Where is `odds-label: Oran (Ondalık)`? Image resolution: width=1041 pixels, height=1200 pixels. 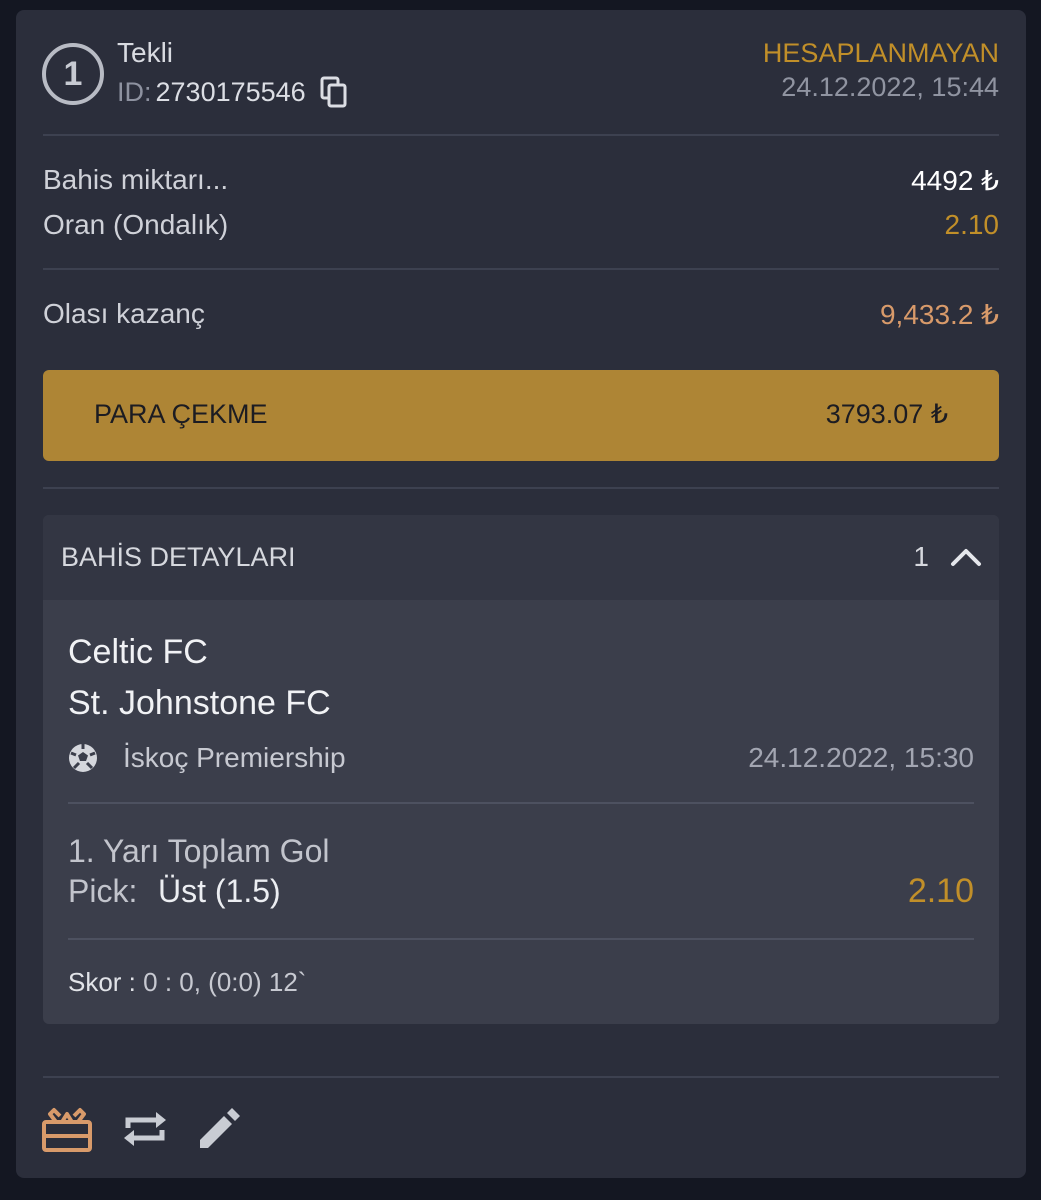 odds-label: Oran (Ondalık) is located at coordinates (136, 224).